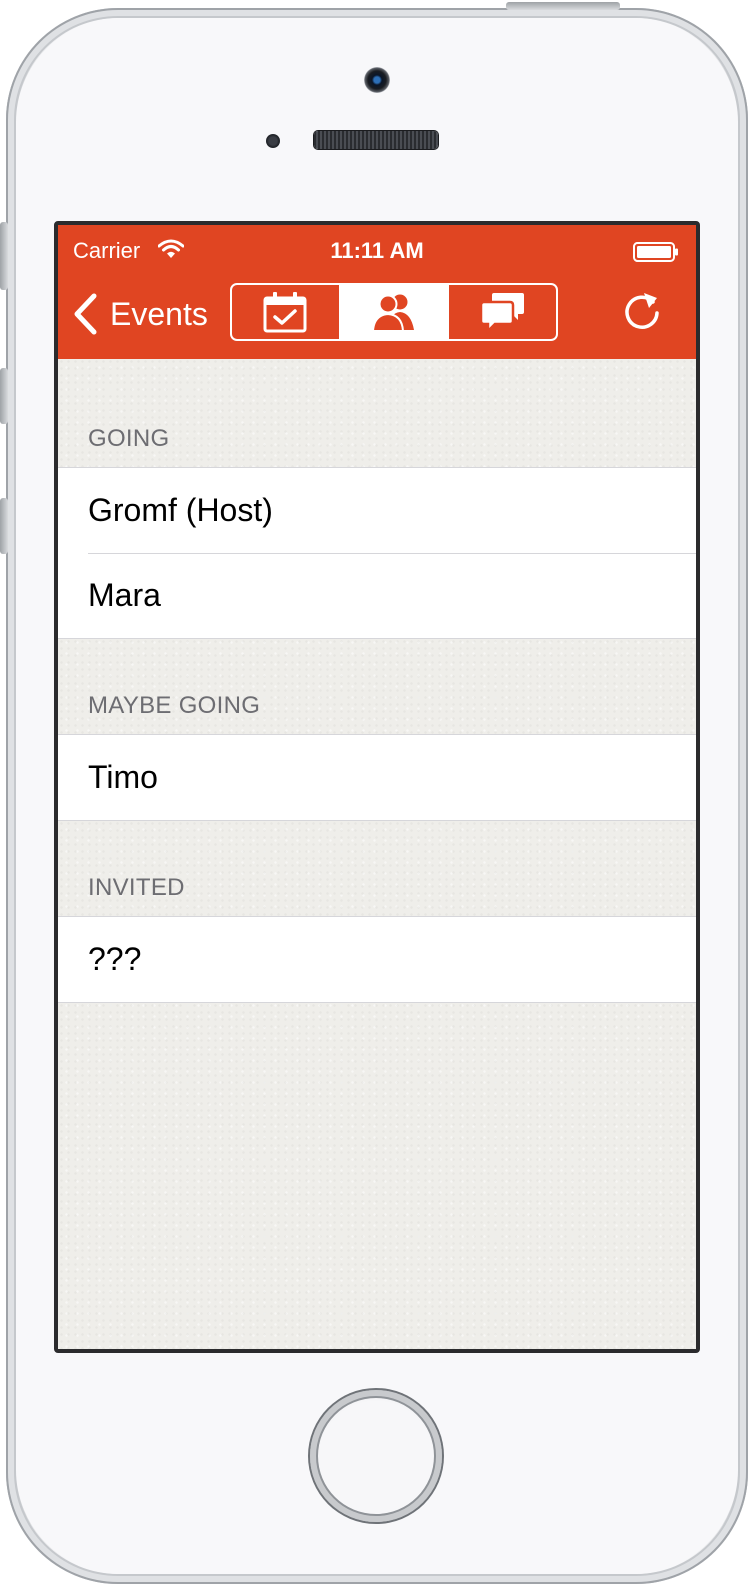 The width and height of the screenshot is (756, 1590). I want to click on tab-chat, so click(501, 312).